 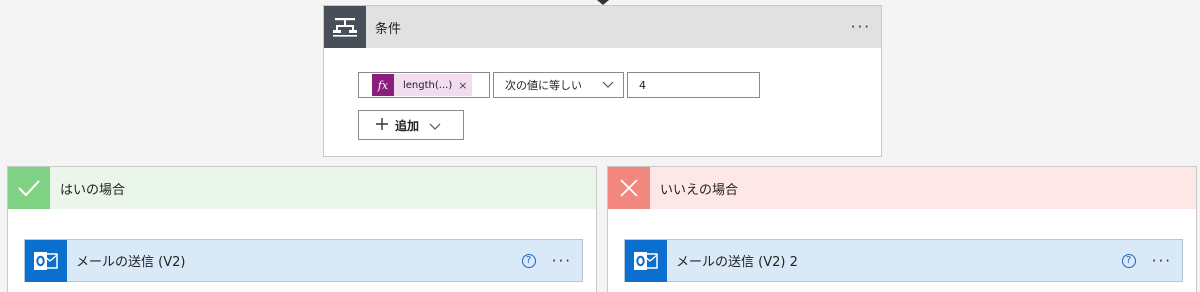 I want to click on checkmark-icon, so click(x=29, y=188).